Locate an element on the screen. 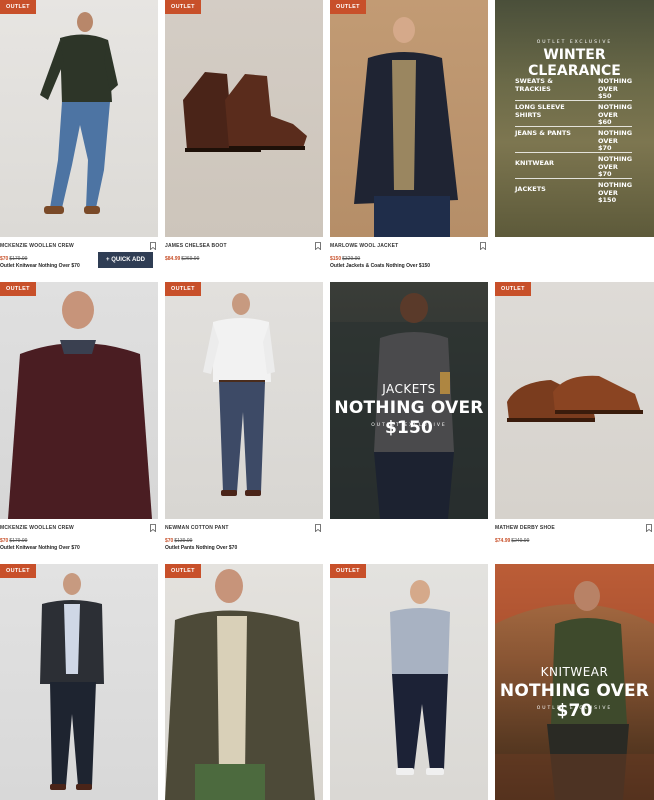 The height and width of the screenshot is (800, 654). banner-headline: NOTHING OVER $150 is located at coordinates (409, 418).